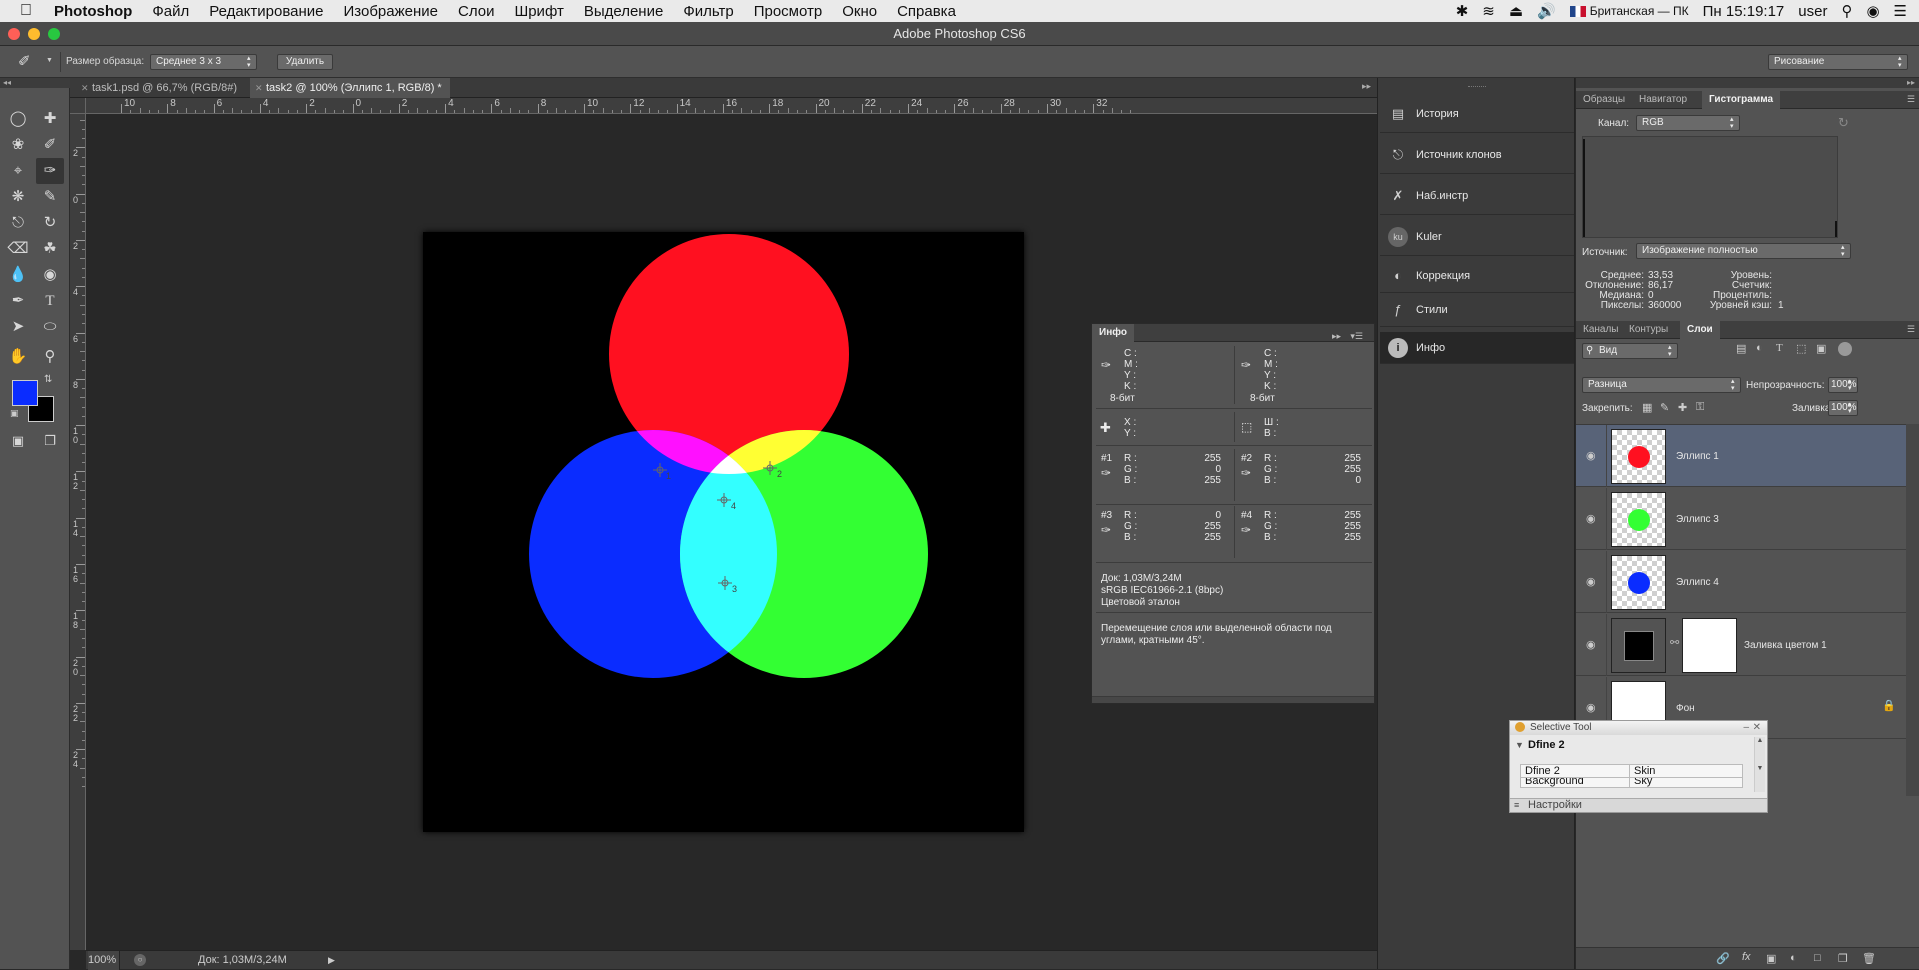  What do you see at coordinates (1477, 114) in the screenshot?
I see `dock-history: ▤ История` at bounding box center [1477, 114].